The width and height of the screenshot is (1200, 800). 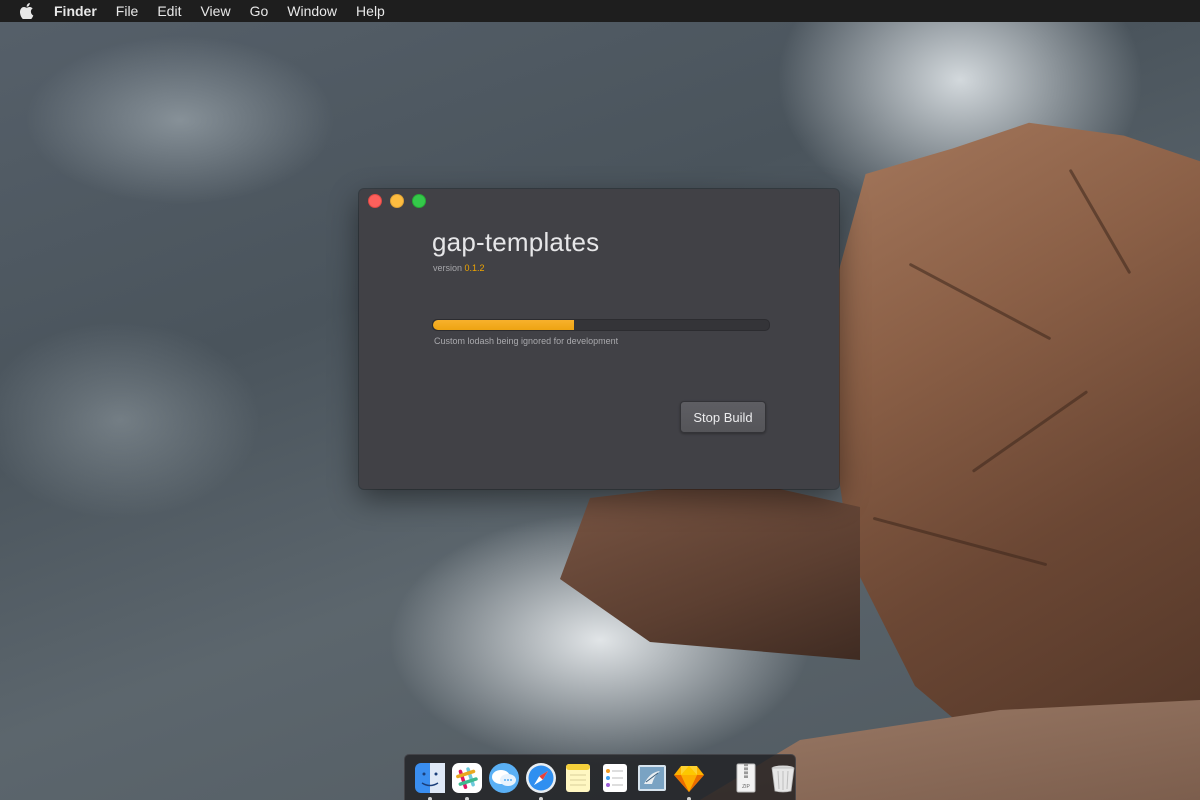 I want to click on safari-icon, so click(x=541, y=780).